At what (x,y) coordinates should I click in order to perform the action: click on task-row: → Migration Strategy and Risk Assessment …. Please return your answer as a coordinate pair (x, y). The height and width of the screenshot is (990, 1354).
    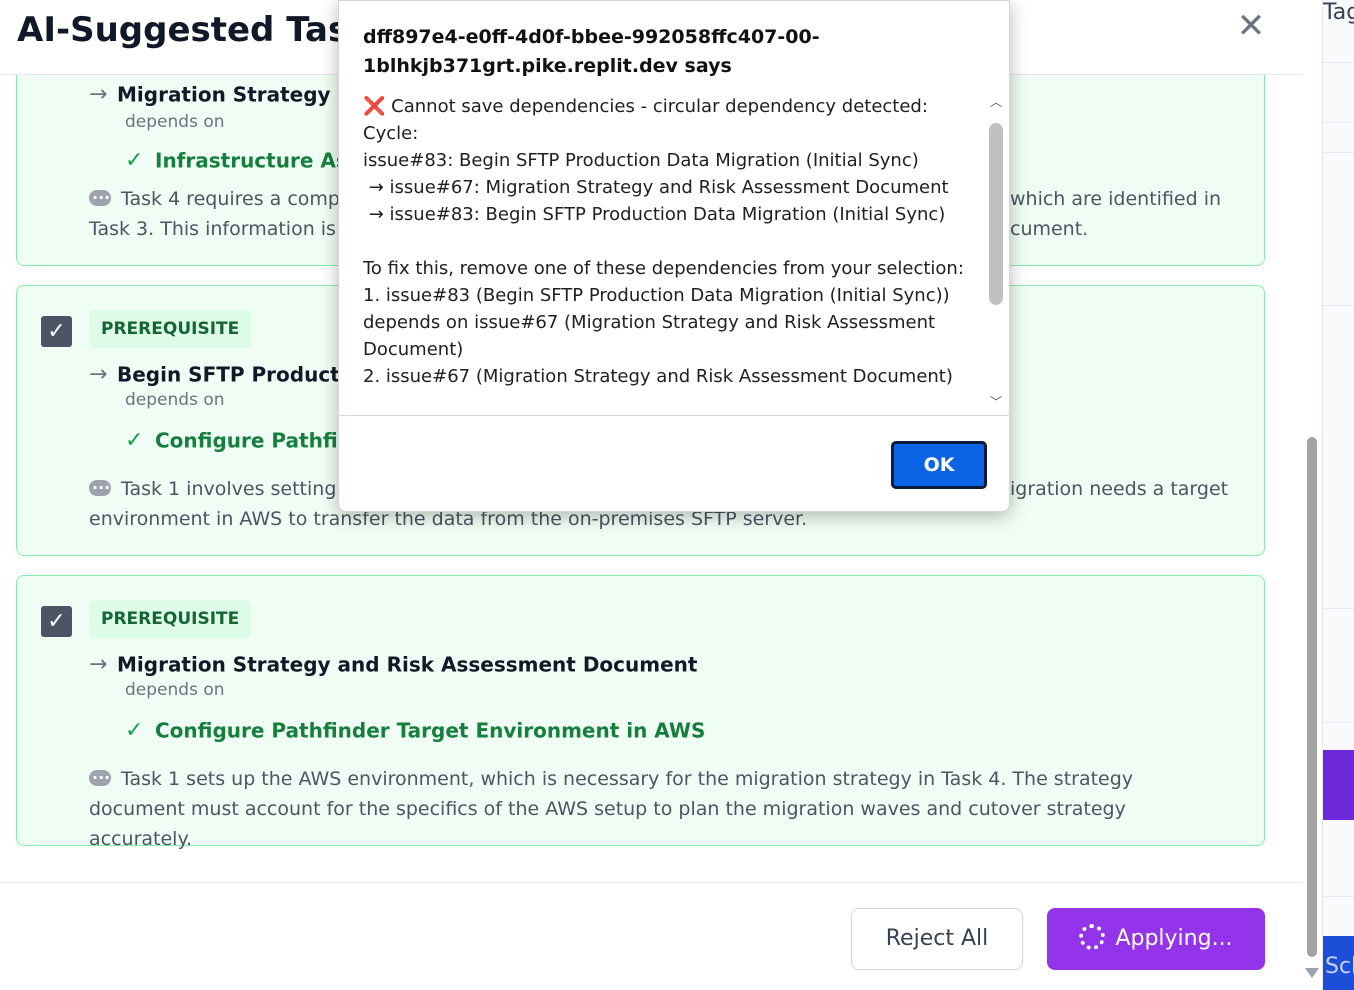
    Looking at the image, I should click on (393, 664).